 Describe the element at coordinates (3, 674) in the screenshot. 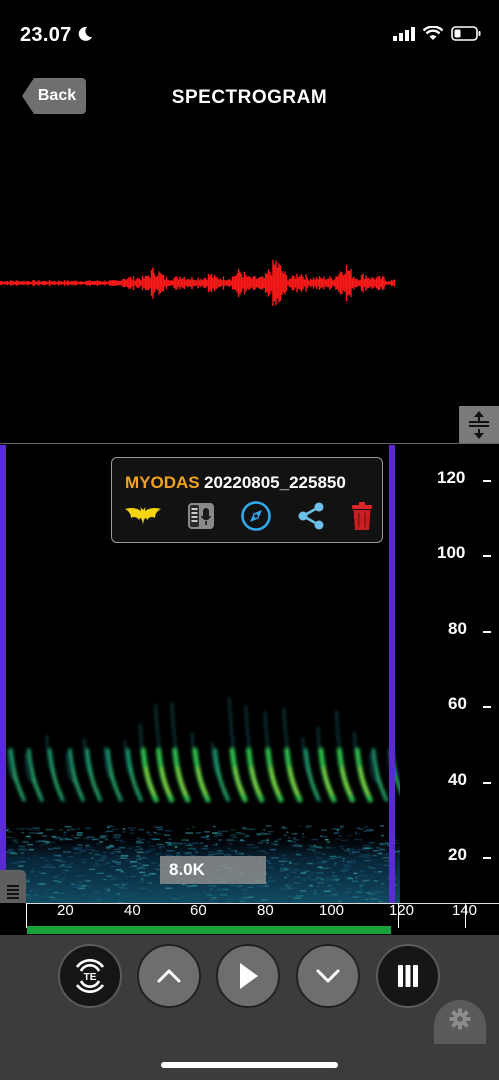

I see `start-marker` at that location.